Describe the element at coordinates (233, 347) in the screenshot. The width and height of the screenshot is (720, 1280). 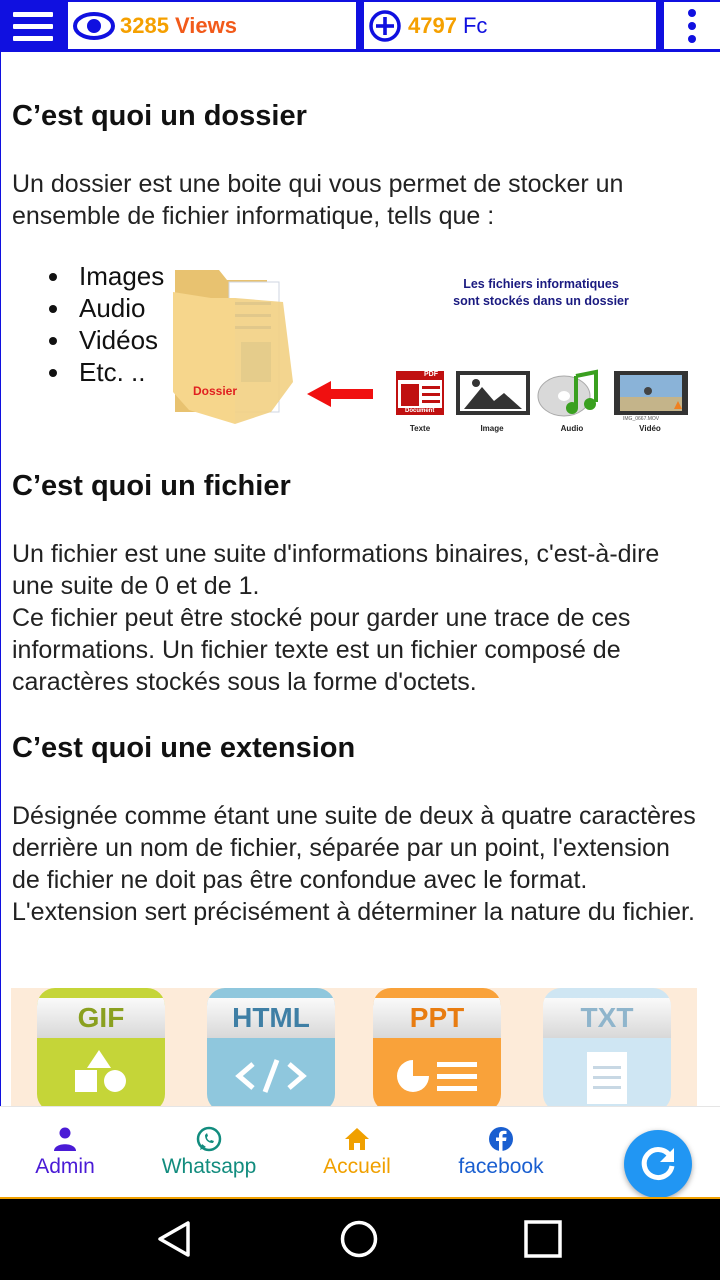
I see `folder-icon` at that location.